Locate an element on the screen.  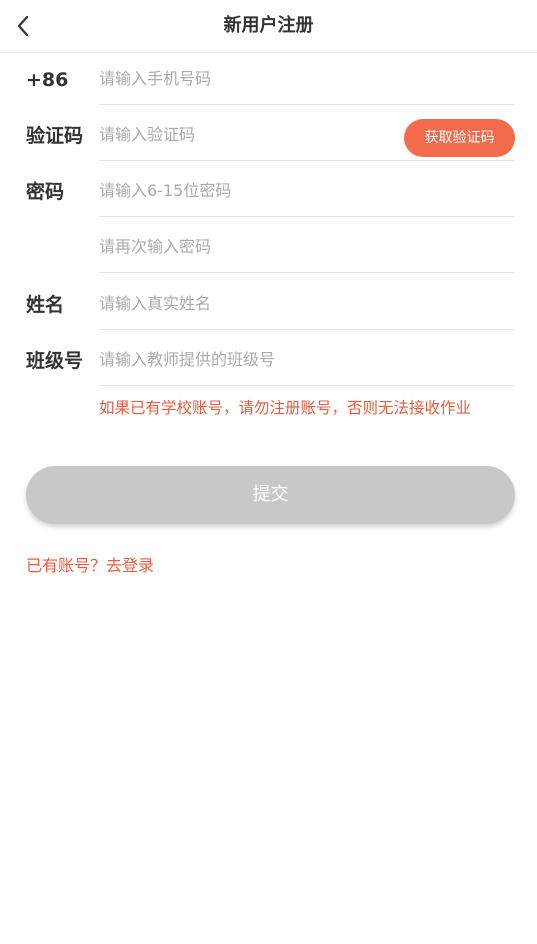
password-row: 密码 is located at coordinates (268, 192).